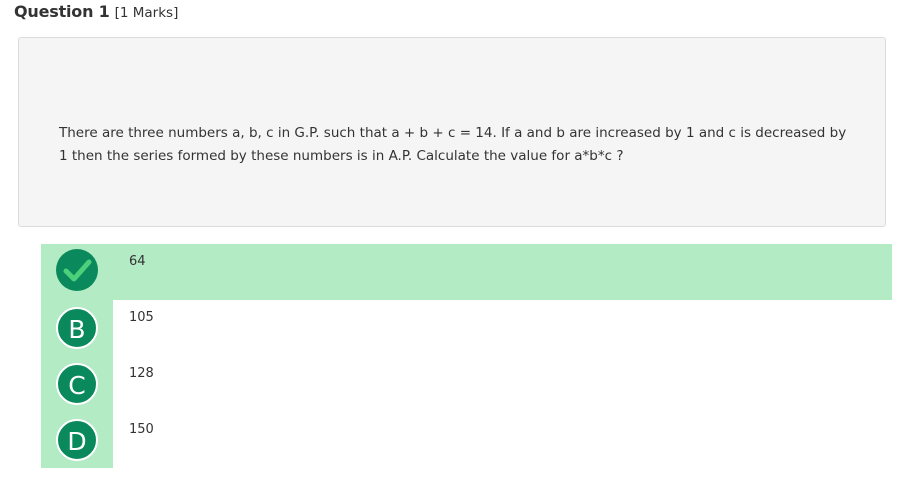 This screenshot has width=915, height=501. I want to click on option-a: 64, so click(466, 272).